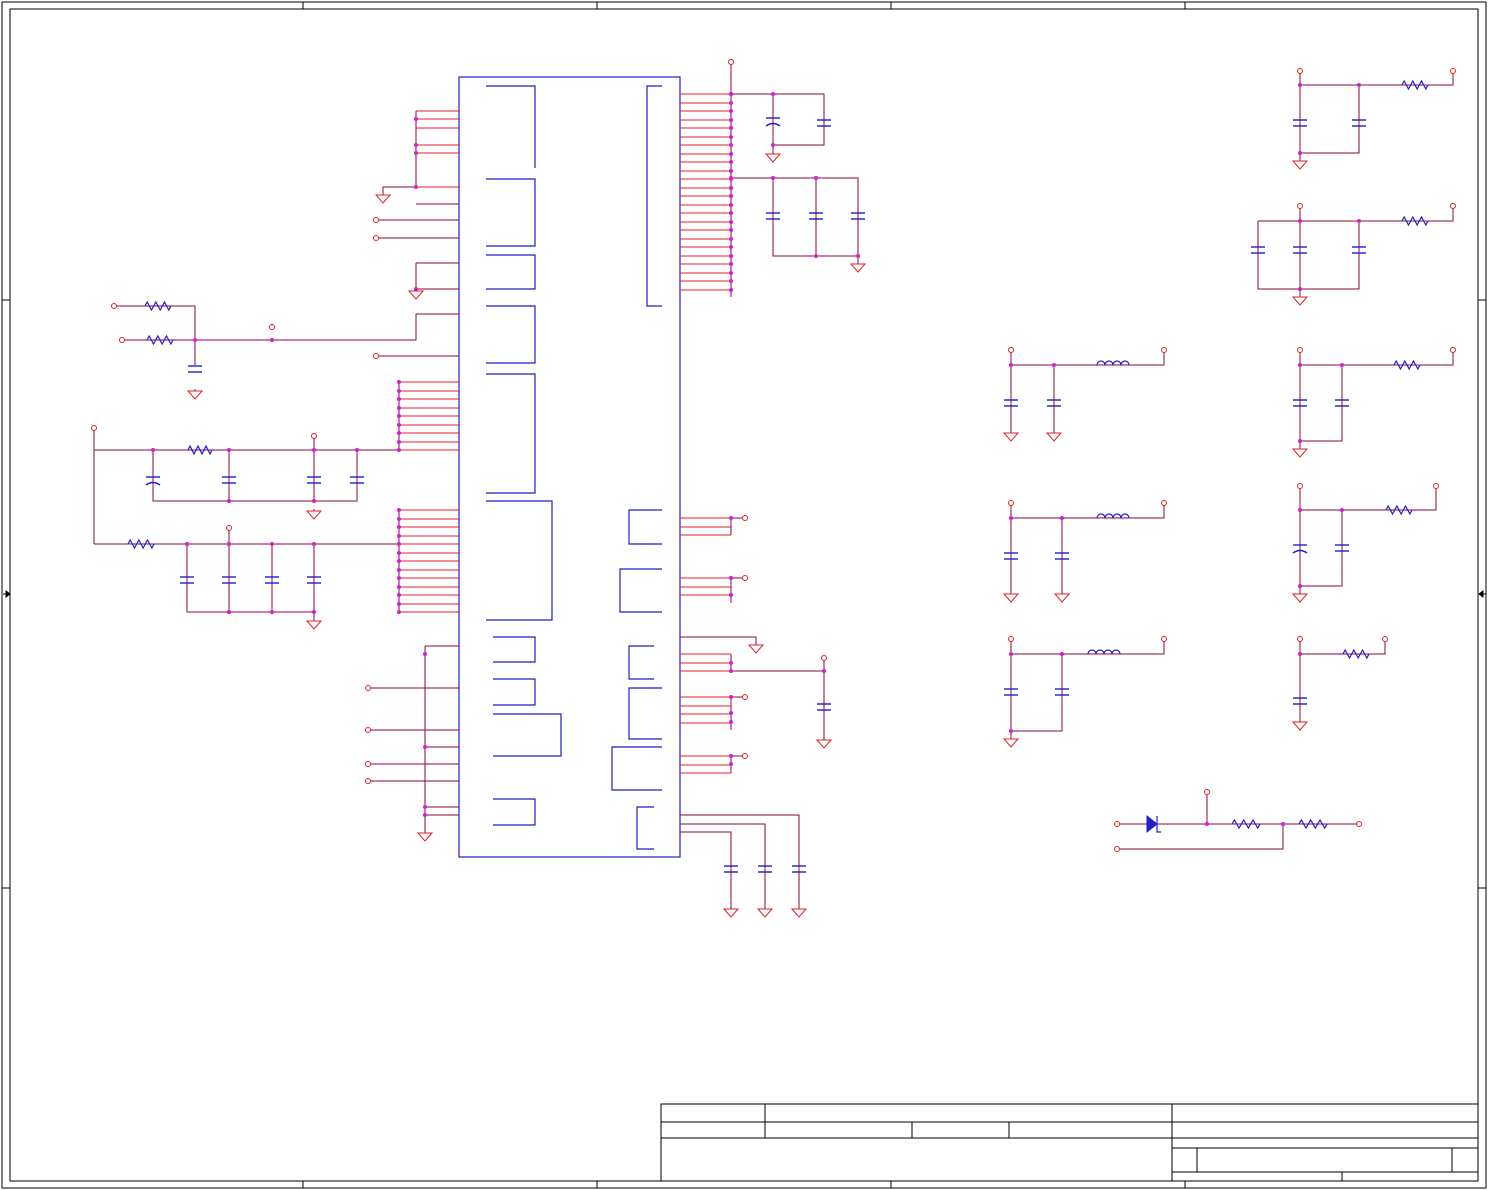 This screenshot has width=1488, height=1190. Describe the element at coordinates (1482, 594) in the screenshot. I see `zone-arrow-icon` at that location.